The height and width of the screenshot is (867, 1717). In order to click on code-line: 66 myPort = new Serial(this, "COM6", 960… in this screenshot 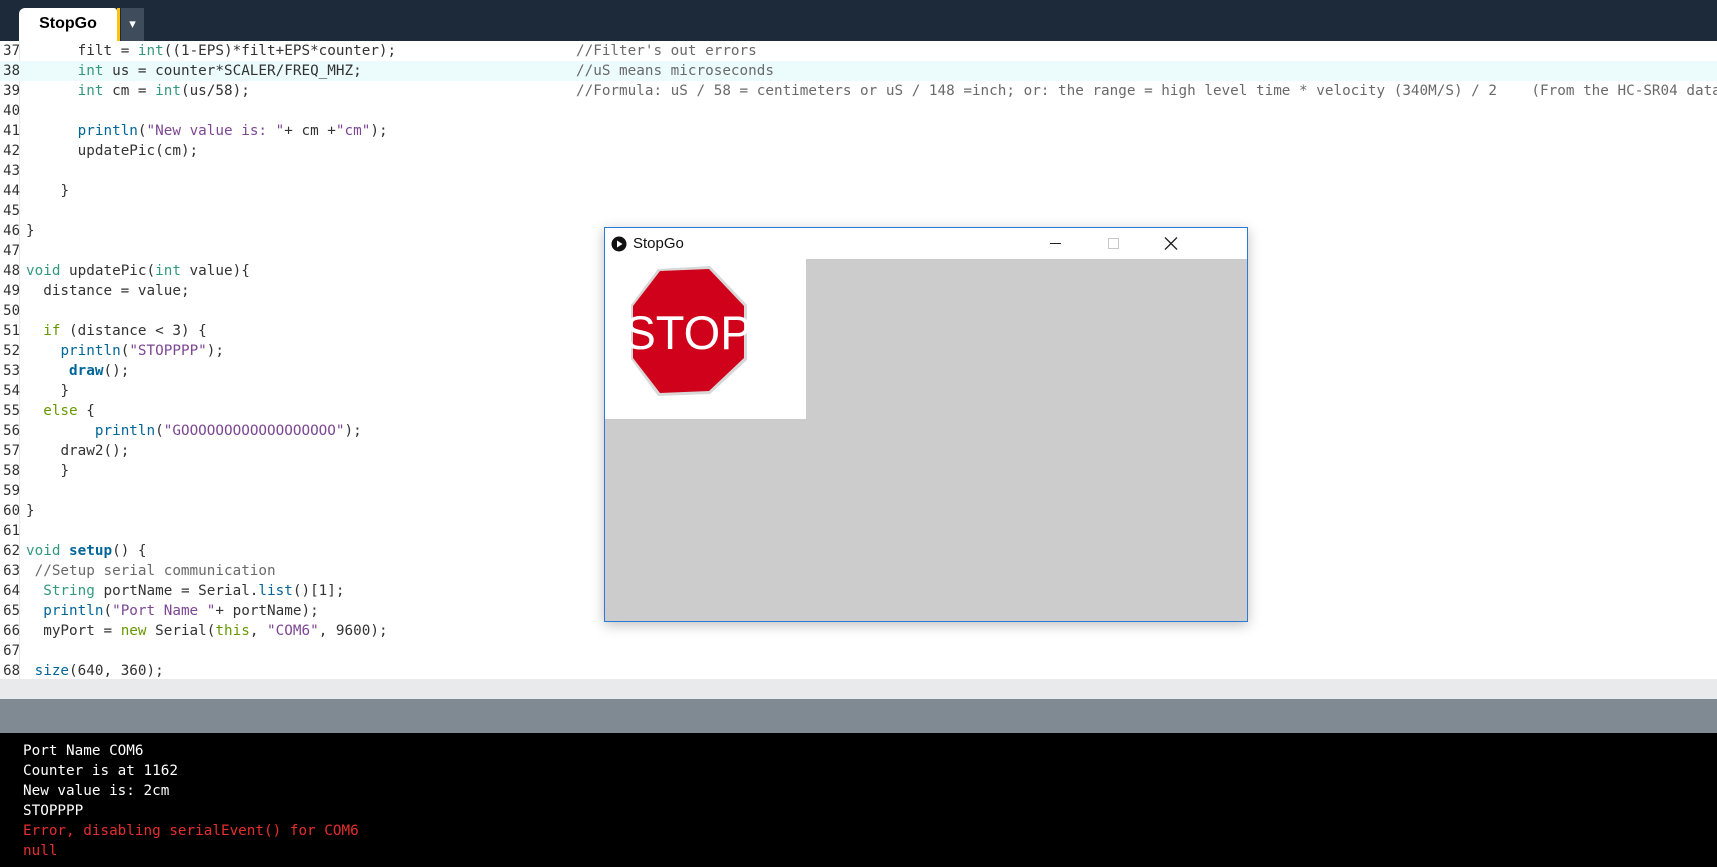, I will do `click(858, 631)`.